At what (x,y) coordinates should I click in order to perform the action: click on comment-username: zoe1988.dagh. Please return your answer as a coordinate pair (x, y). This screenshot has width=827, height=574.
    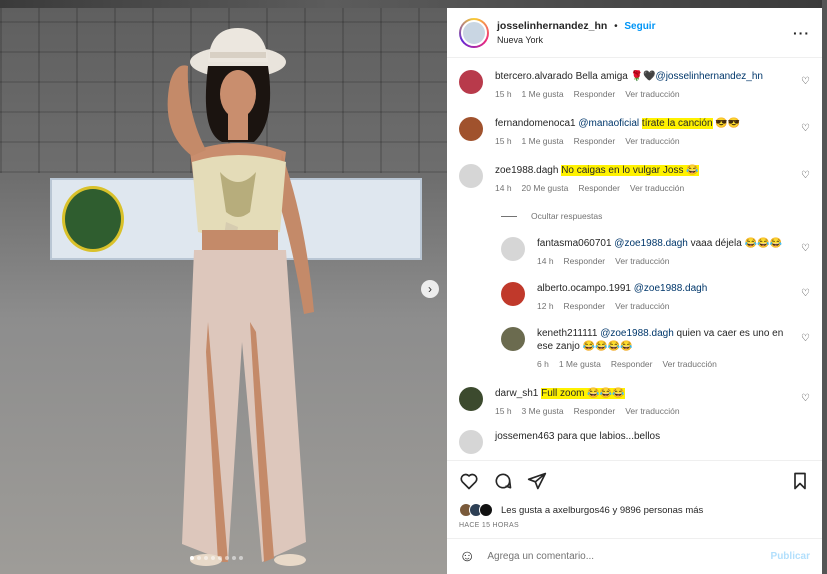
    Looking at the image, I should click on (526, 170).